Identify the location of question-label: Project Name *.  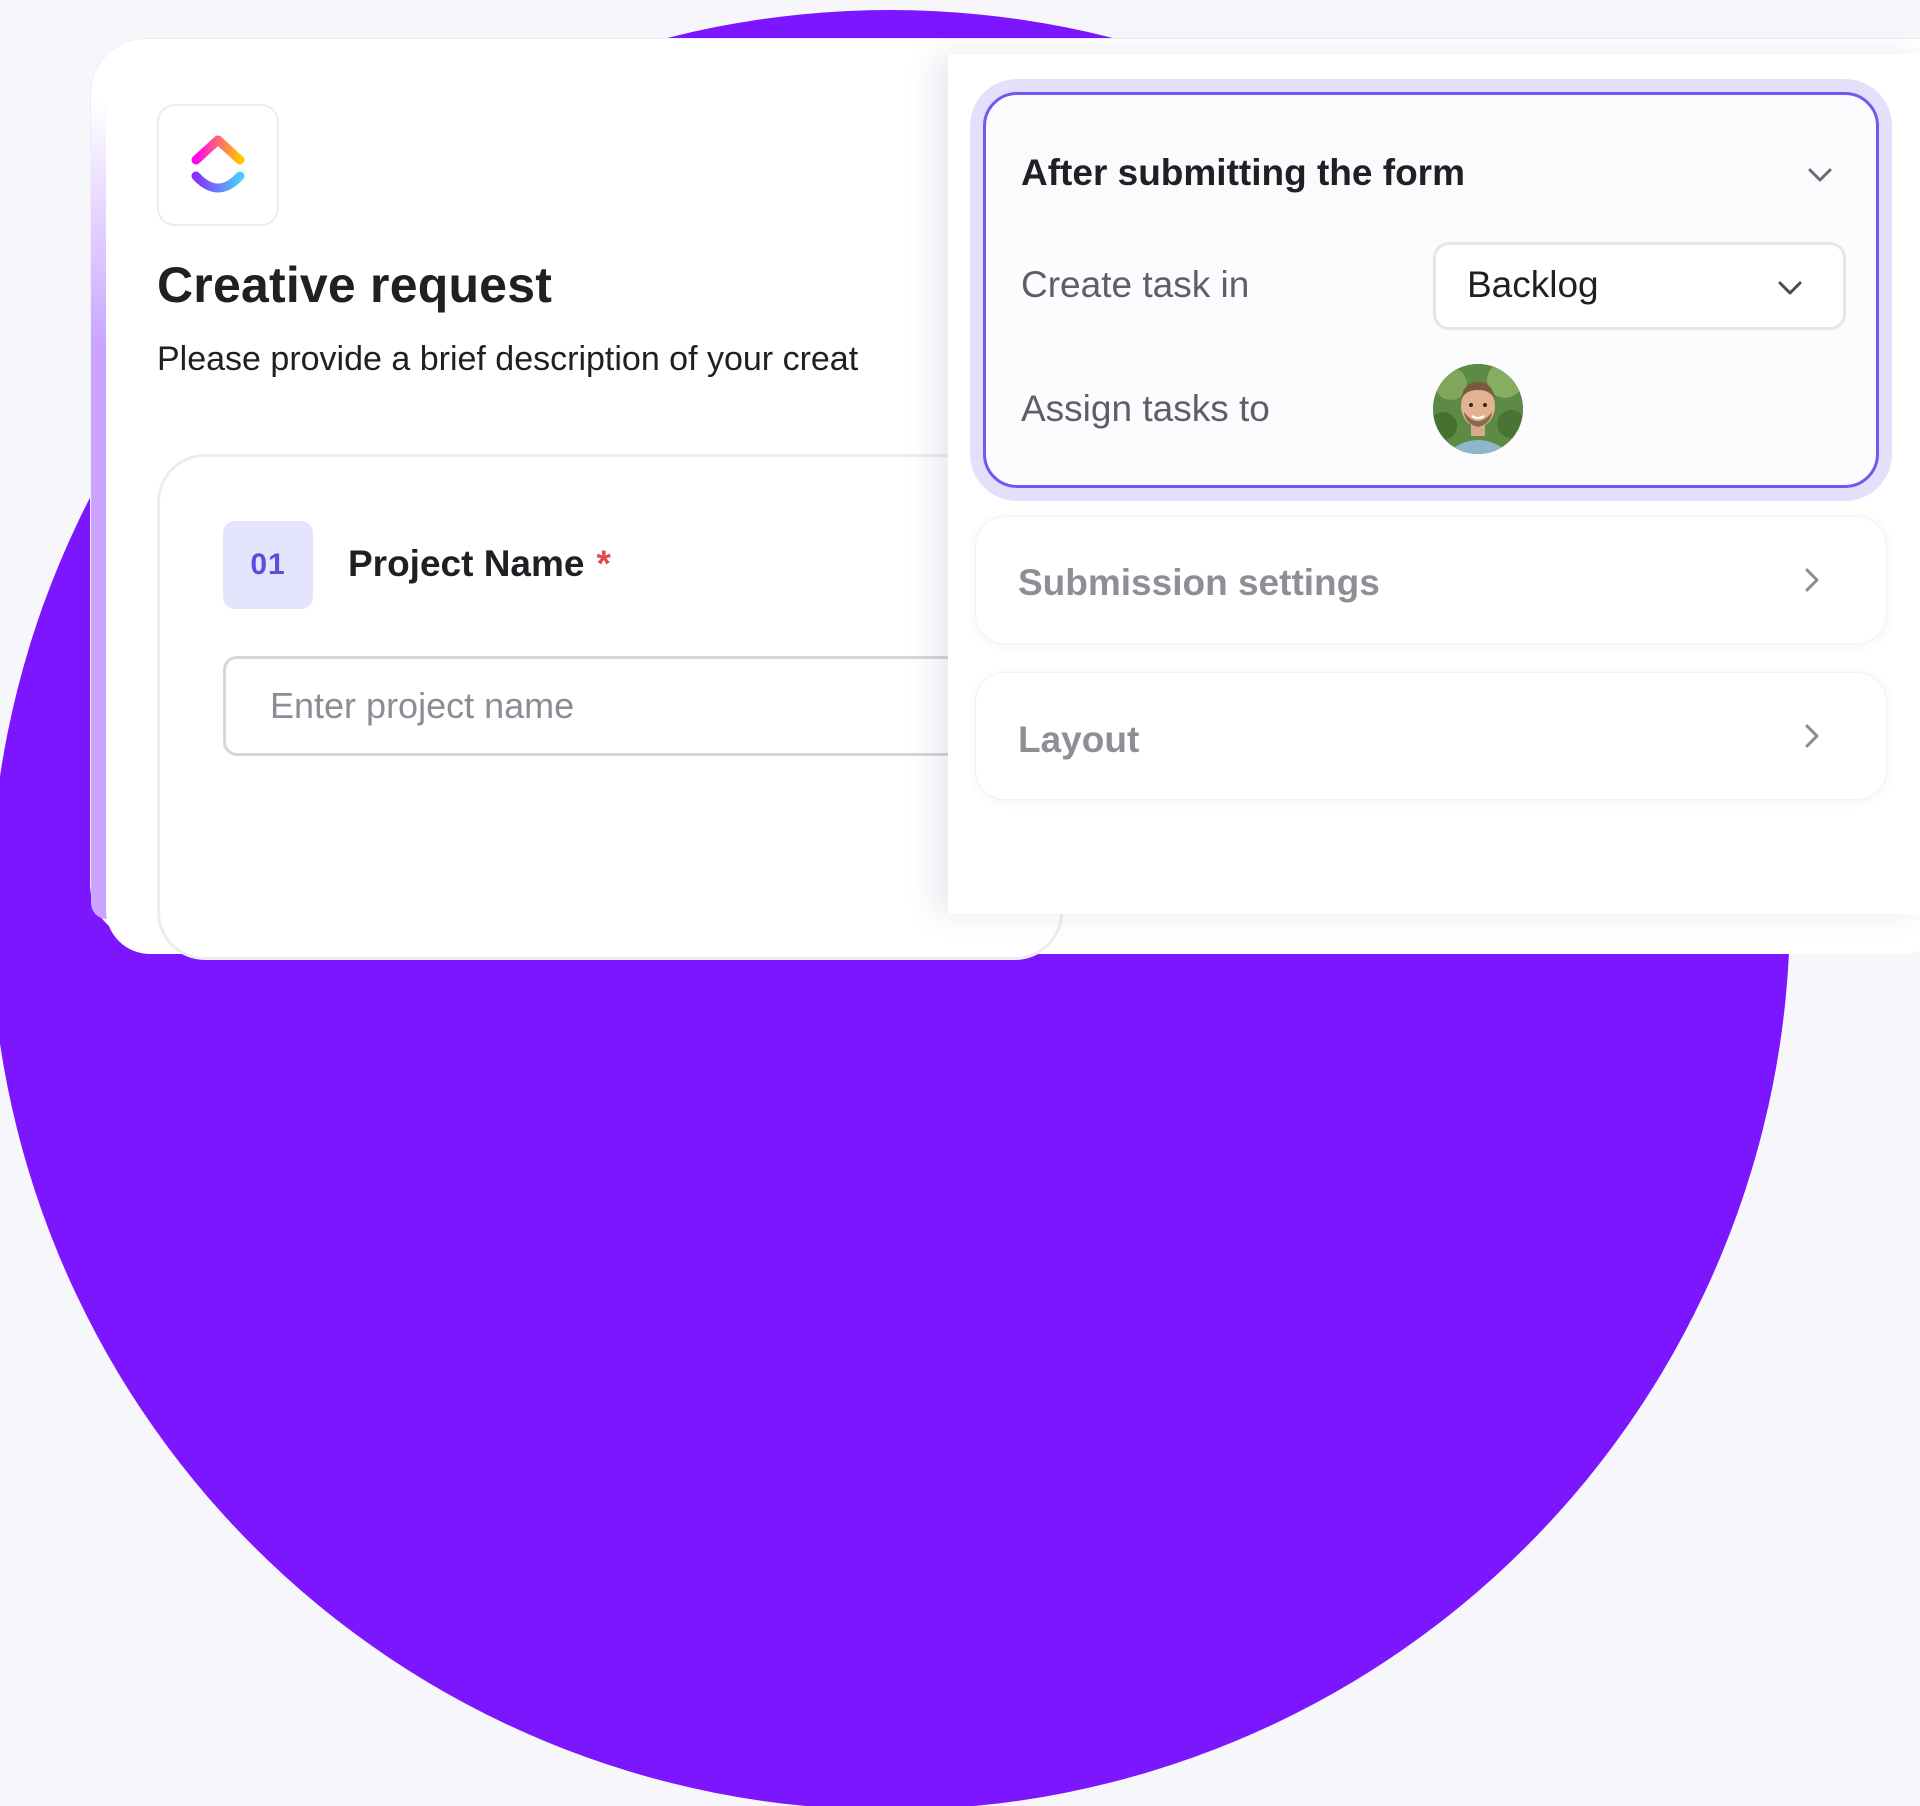
(479, 564).